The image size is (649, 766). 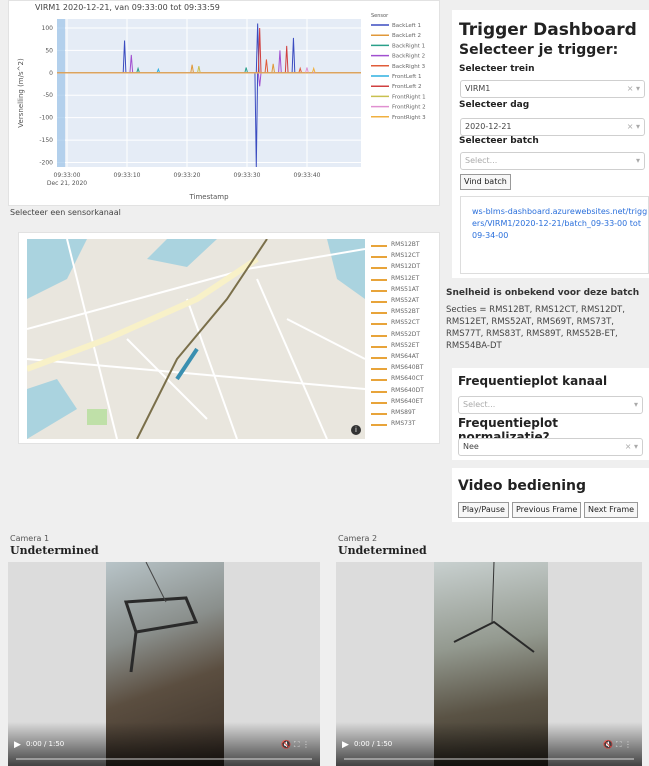 I want to click on sensor-legend-item: RMS52BT, so click(x=404, y=313).